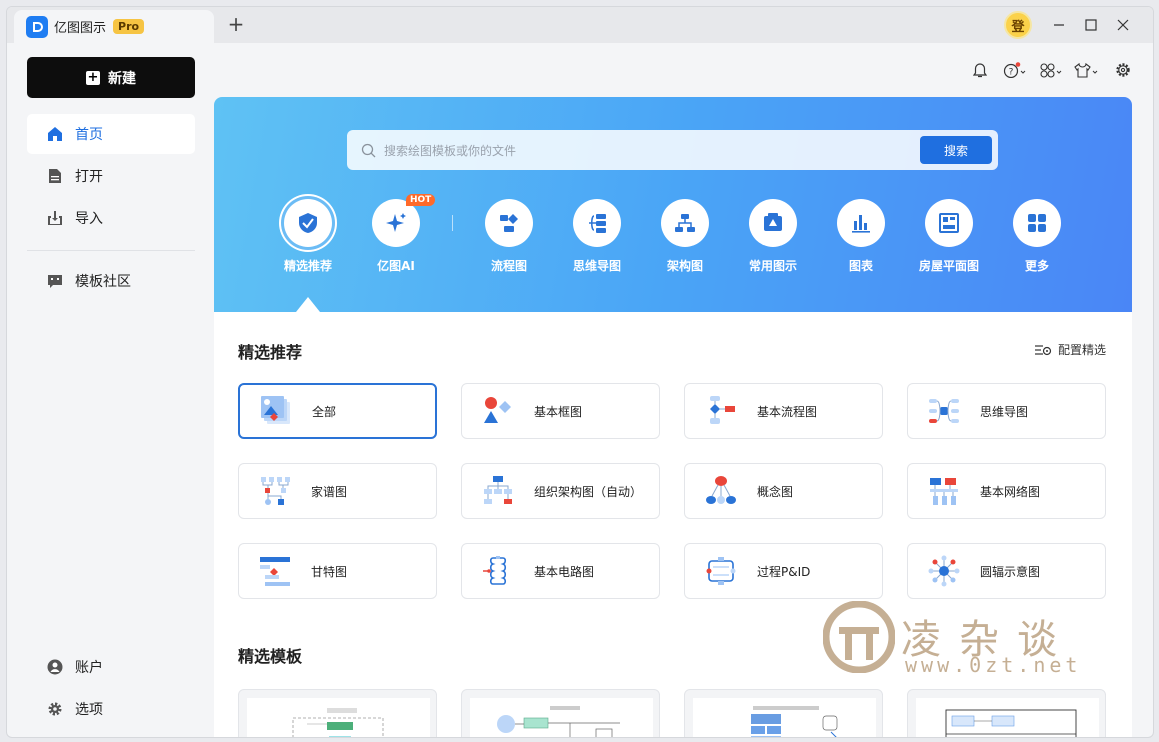  I want to click on category-label: 流程图, so click(508, 266).